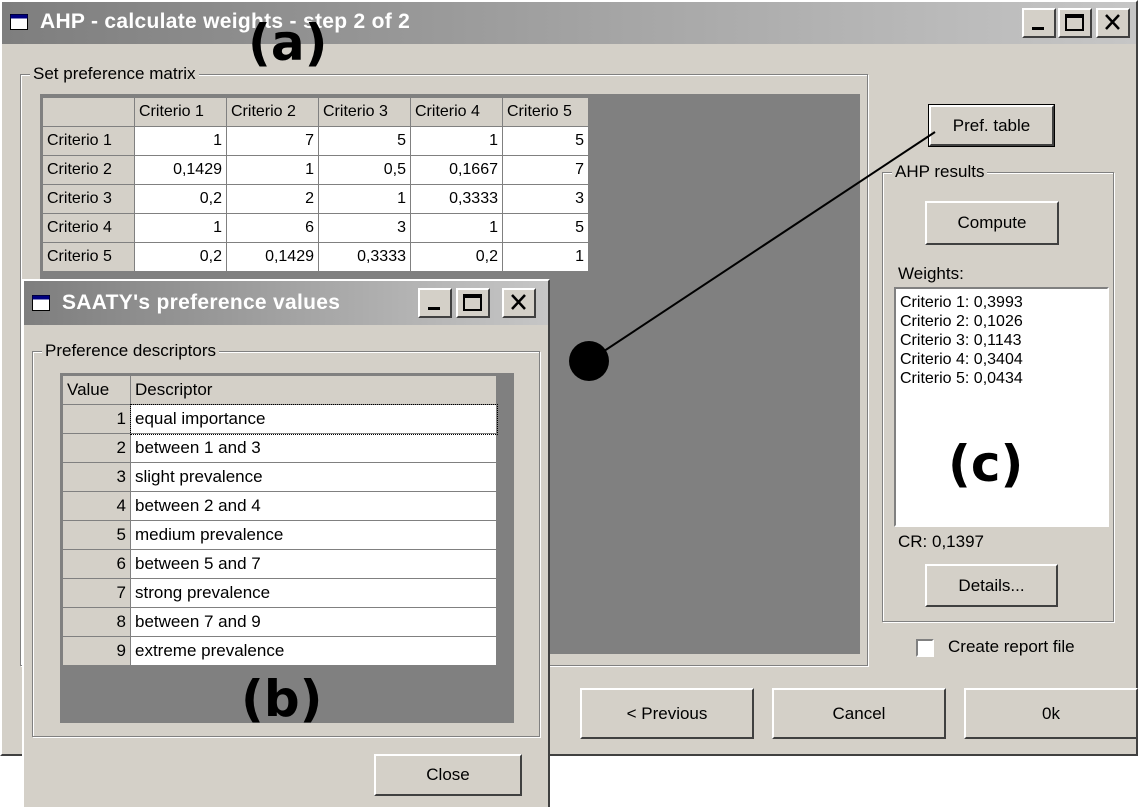 This screenshot has width=1138, height=807. Describe the element at coordinates (288, 43) in the screenshot. I see `annotation-a: (a)` at that location.